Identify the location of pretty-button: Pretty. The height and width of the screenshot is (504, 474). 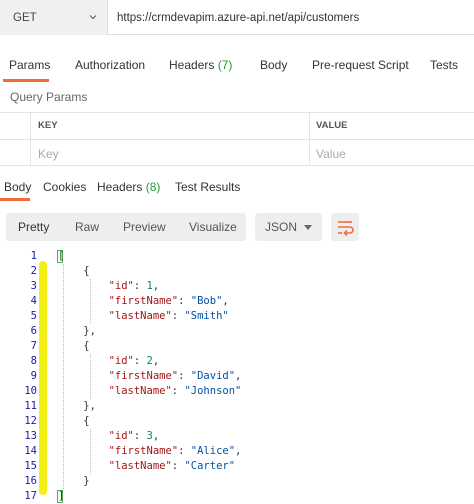
(33, 227).